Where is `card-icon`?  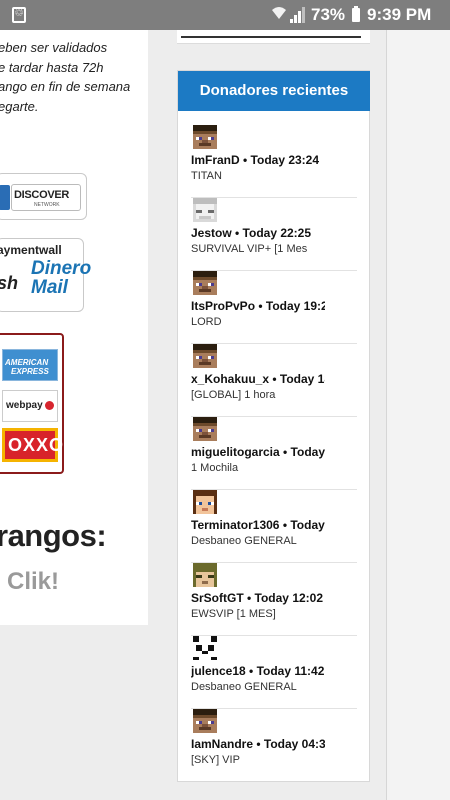
card-icon is located at coordinates (5, 197).